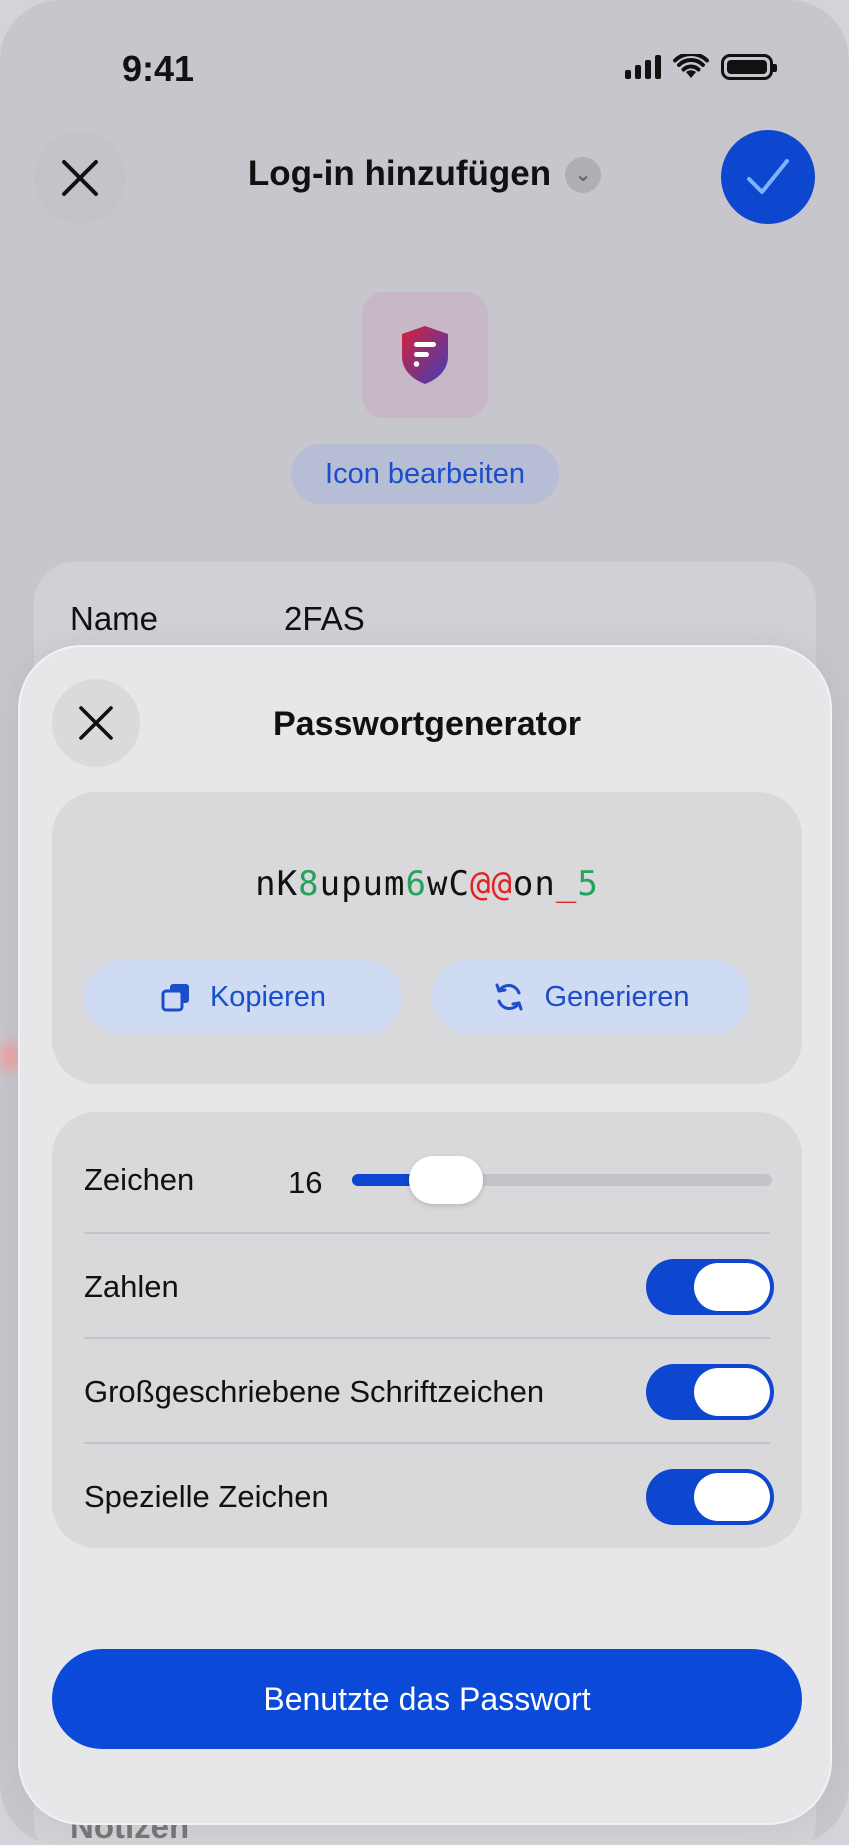 The width and height of the screenshot is (849, 1845). What do you see at coordinates (427, 724) in the screenshot?
I see `sheet-title: Passwortgenerator` at bounding box center [427, 724].